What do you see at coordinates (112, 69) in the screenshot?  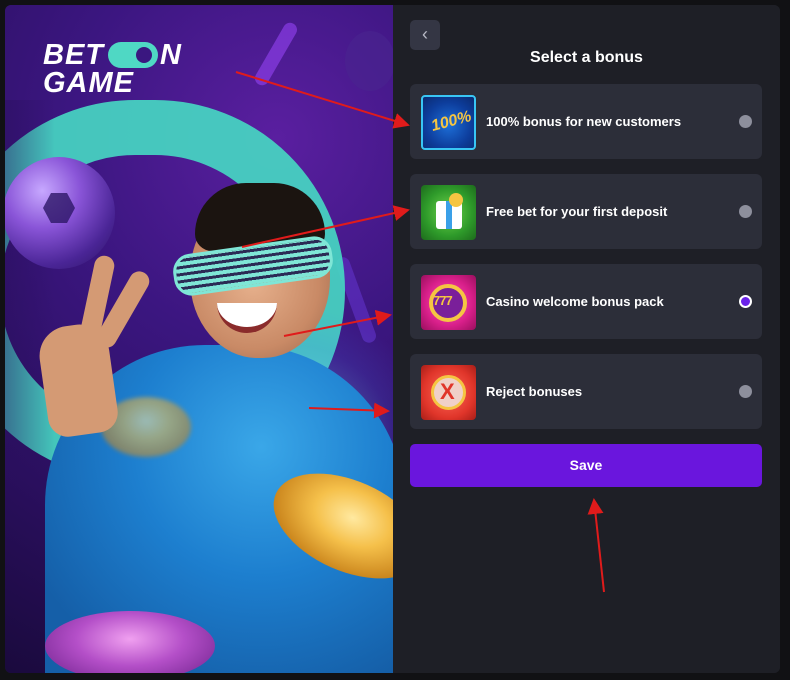 I see `brand-logo: BET N GAME` at bounding box center [112, 69].